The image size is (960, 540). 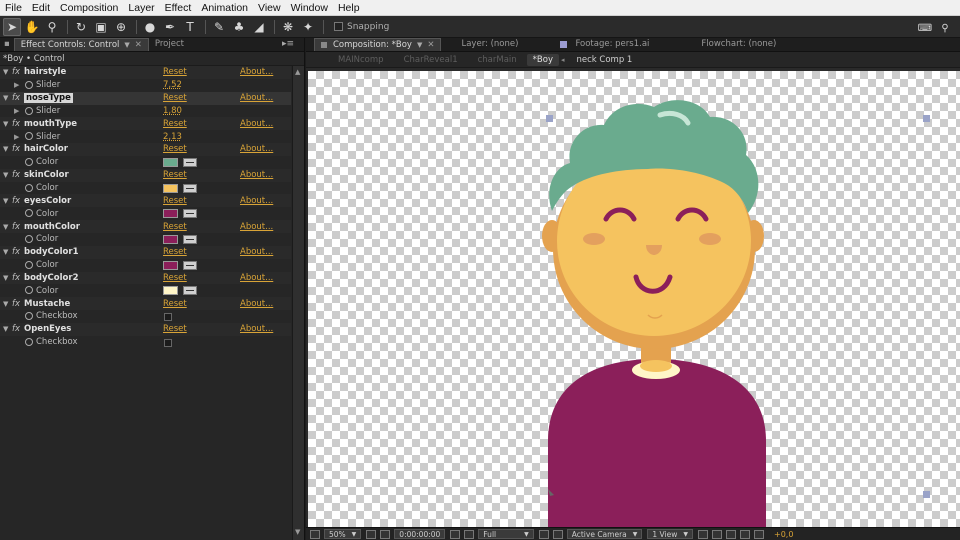 I want to click on snapshot-icon, so click(x=455, y=534).